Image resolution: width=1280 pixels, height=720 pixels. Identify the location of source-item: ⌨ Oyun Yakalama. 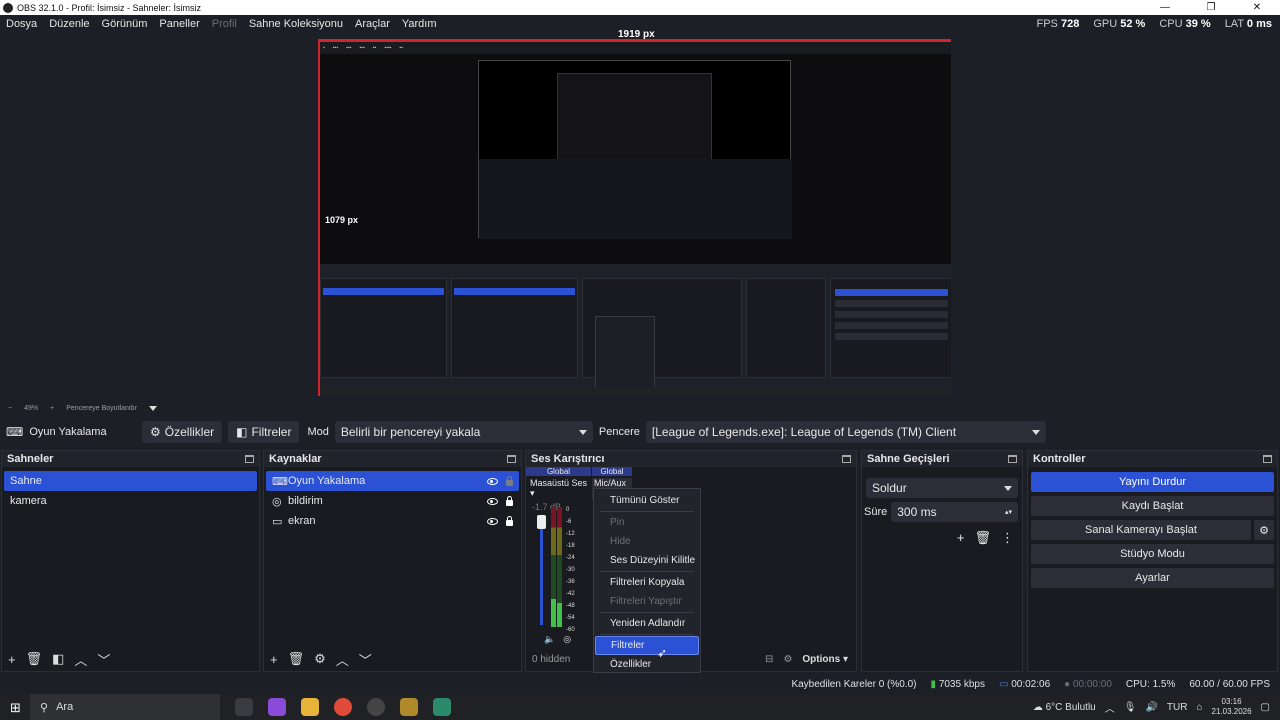
(392, 481).